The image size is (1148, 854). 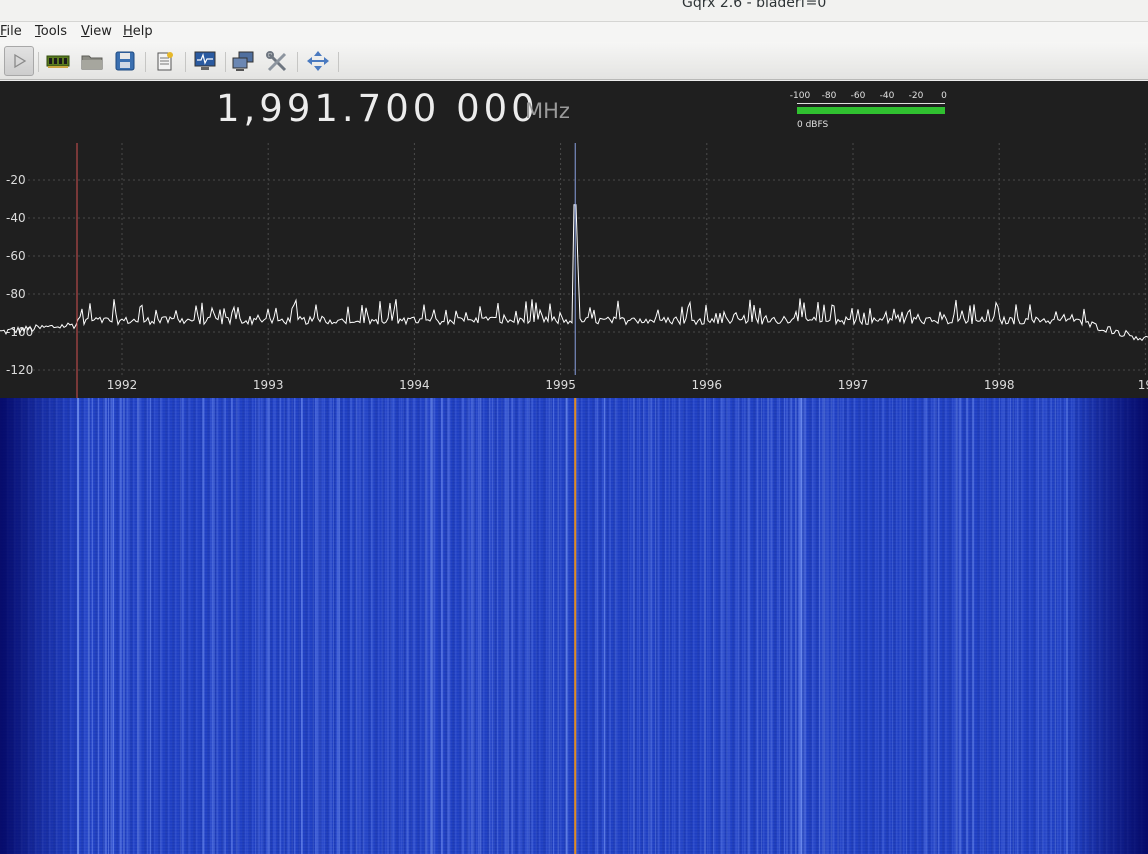 I want to click on play-icon, so click(x=20, y=61).